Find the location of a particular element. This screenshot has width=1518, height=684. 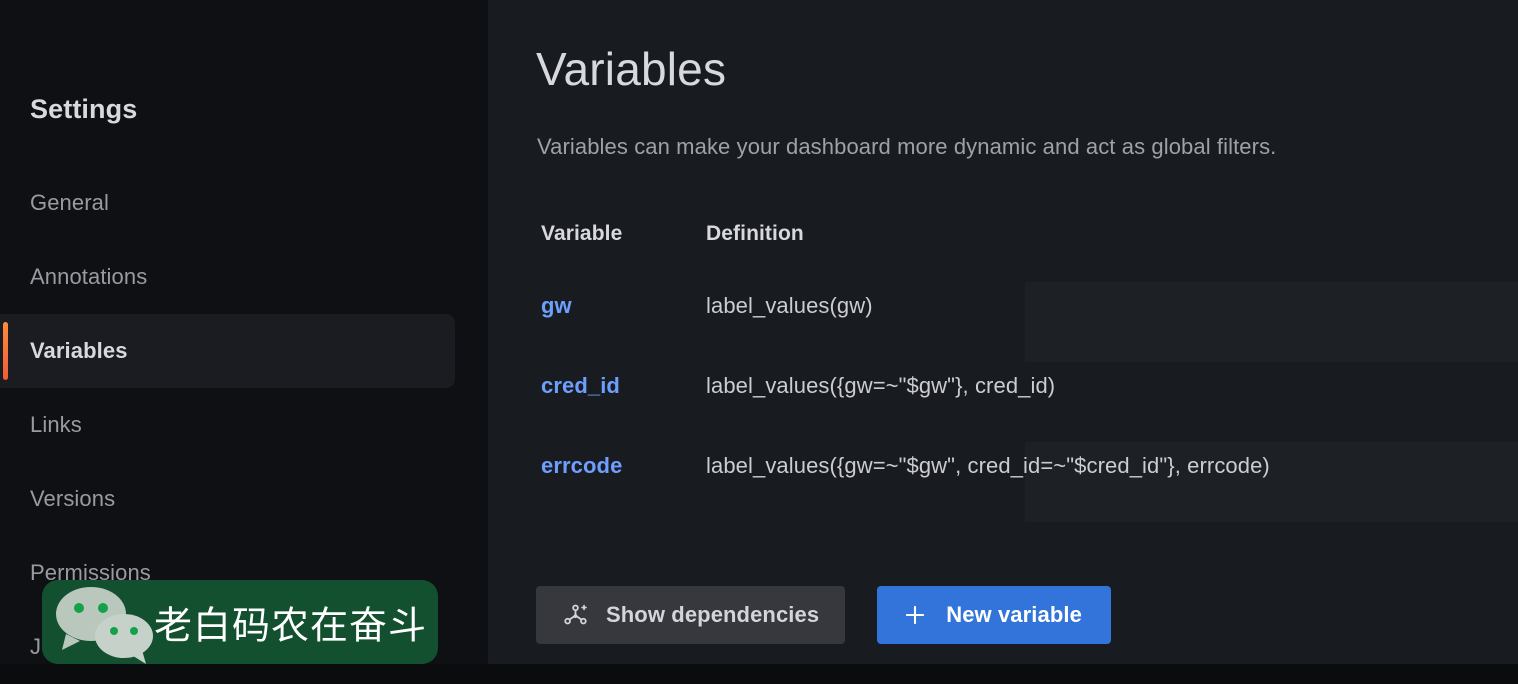

variables-action-bar: Show dependencies New variable is located at coordinates (823, 615).